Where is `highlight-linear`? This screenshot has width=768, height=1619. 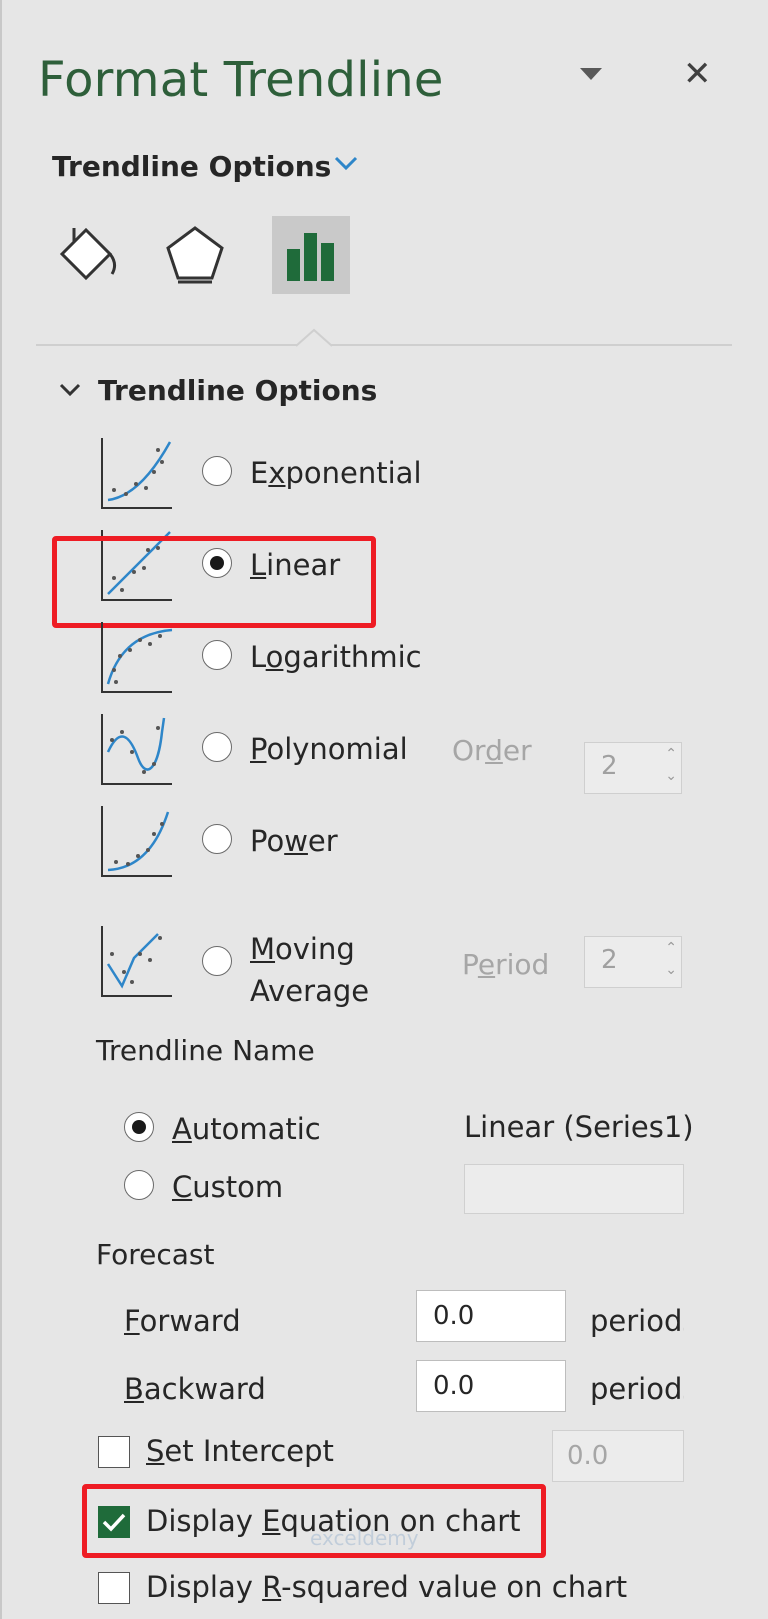
highlight-linear is located at coordinates (214, 582).